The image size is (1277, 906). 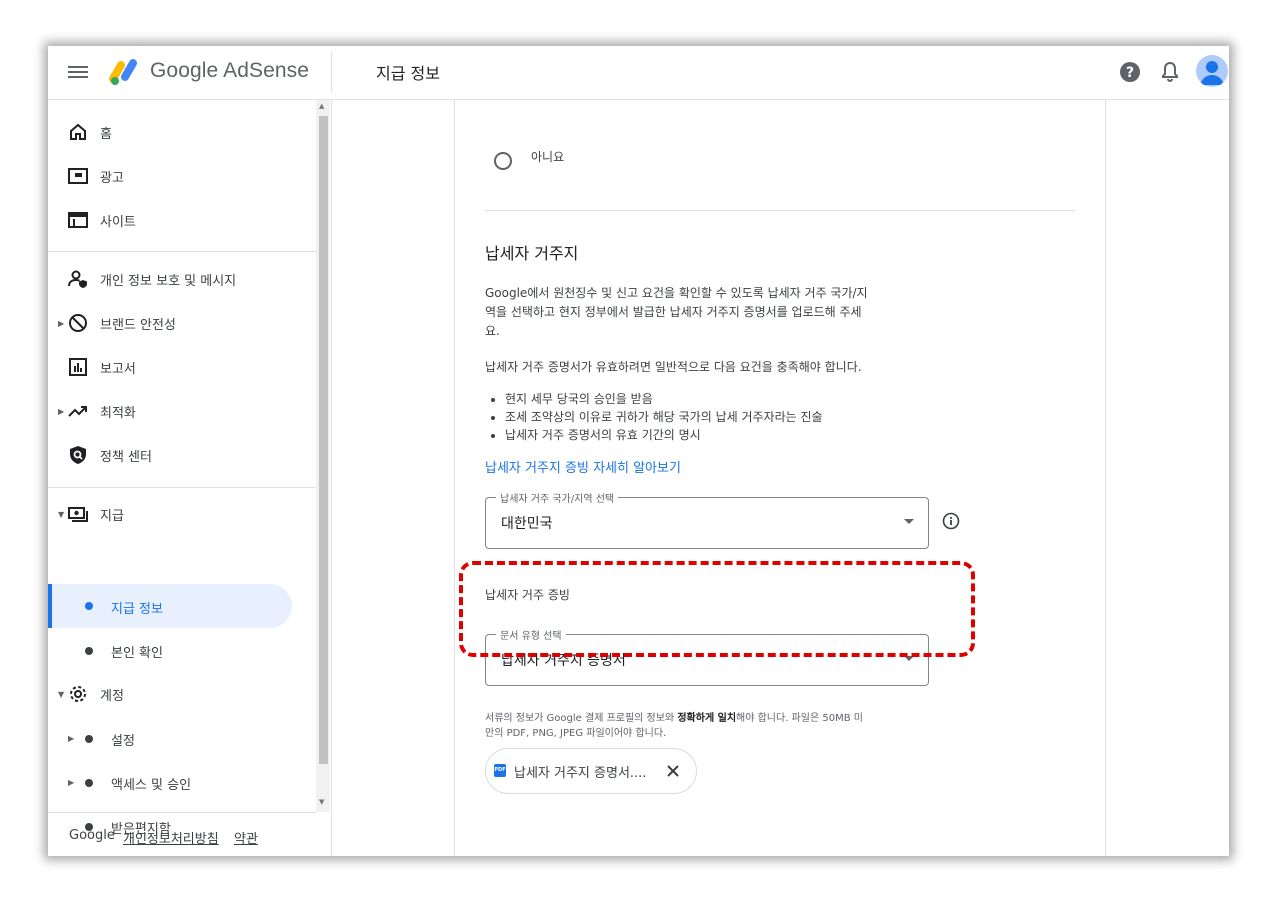 What do you see at coordinates (583, 466) in the screenshot?
I see `learn-more-link: 납세자 거주지 증빙 자세히 알아보기` at bounding box center [583, 466].